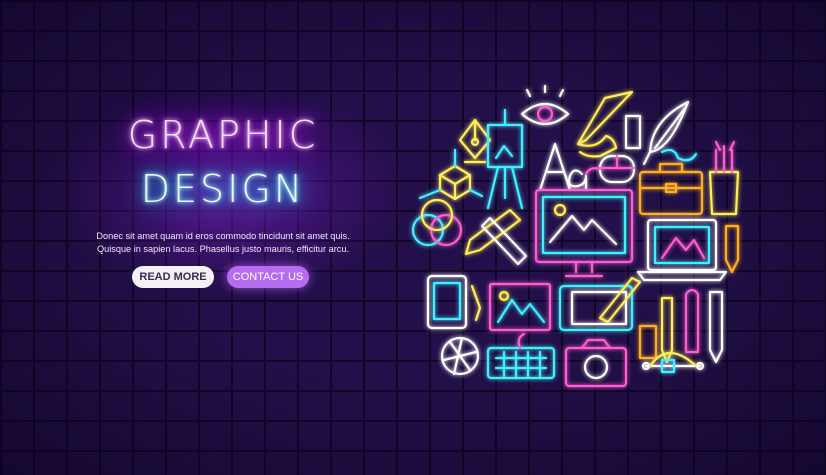  Describe the element at coordinates (732, 249) in the screenshot. I see `dropper-icon` at that location.